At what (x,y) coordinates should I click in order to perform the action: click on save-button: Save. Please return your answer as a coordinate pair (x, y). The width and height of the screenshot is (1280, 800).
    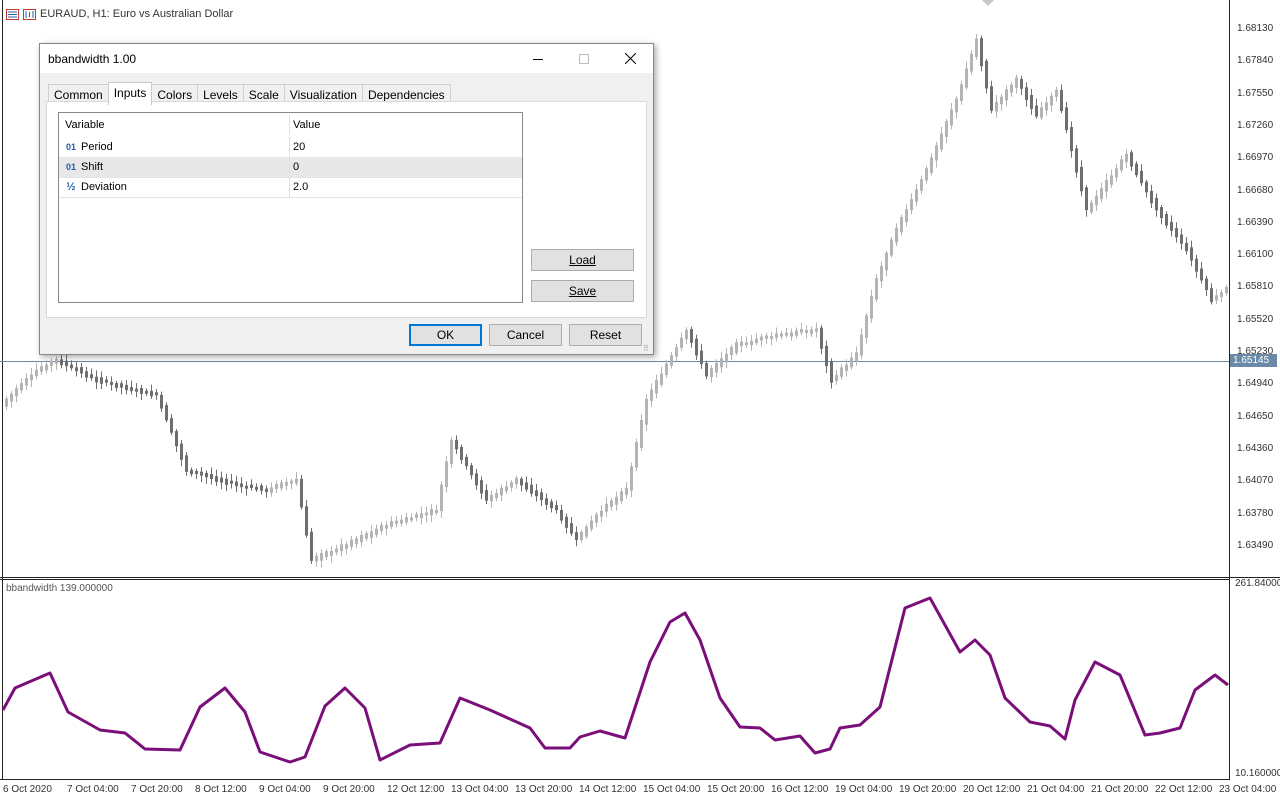
    Looking at the image, I should click on (582, 291).